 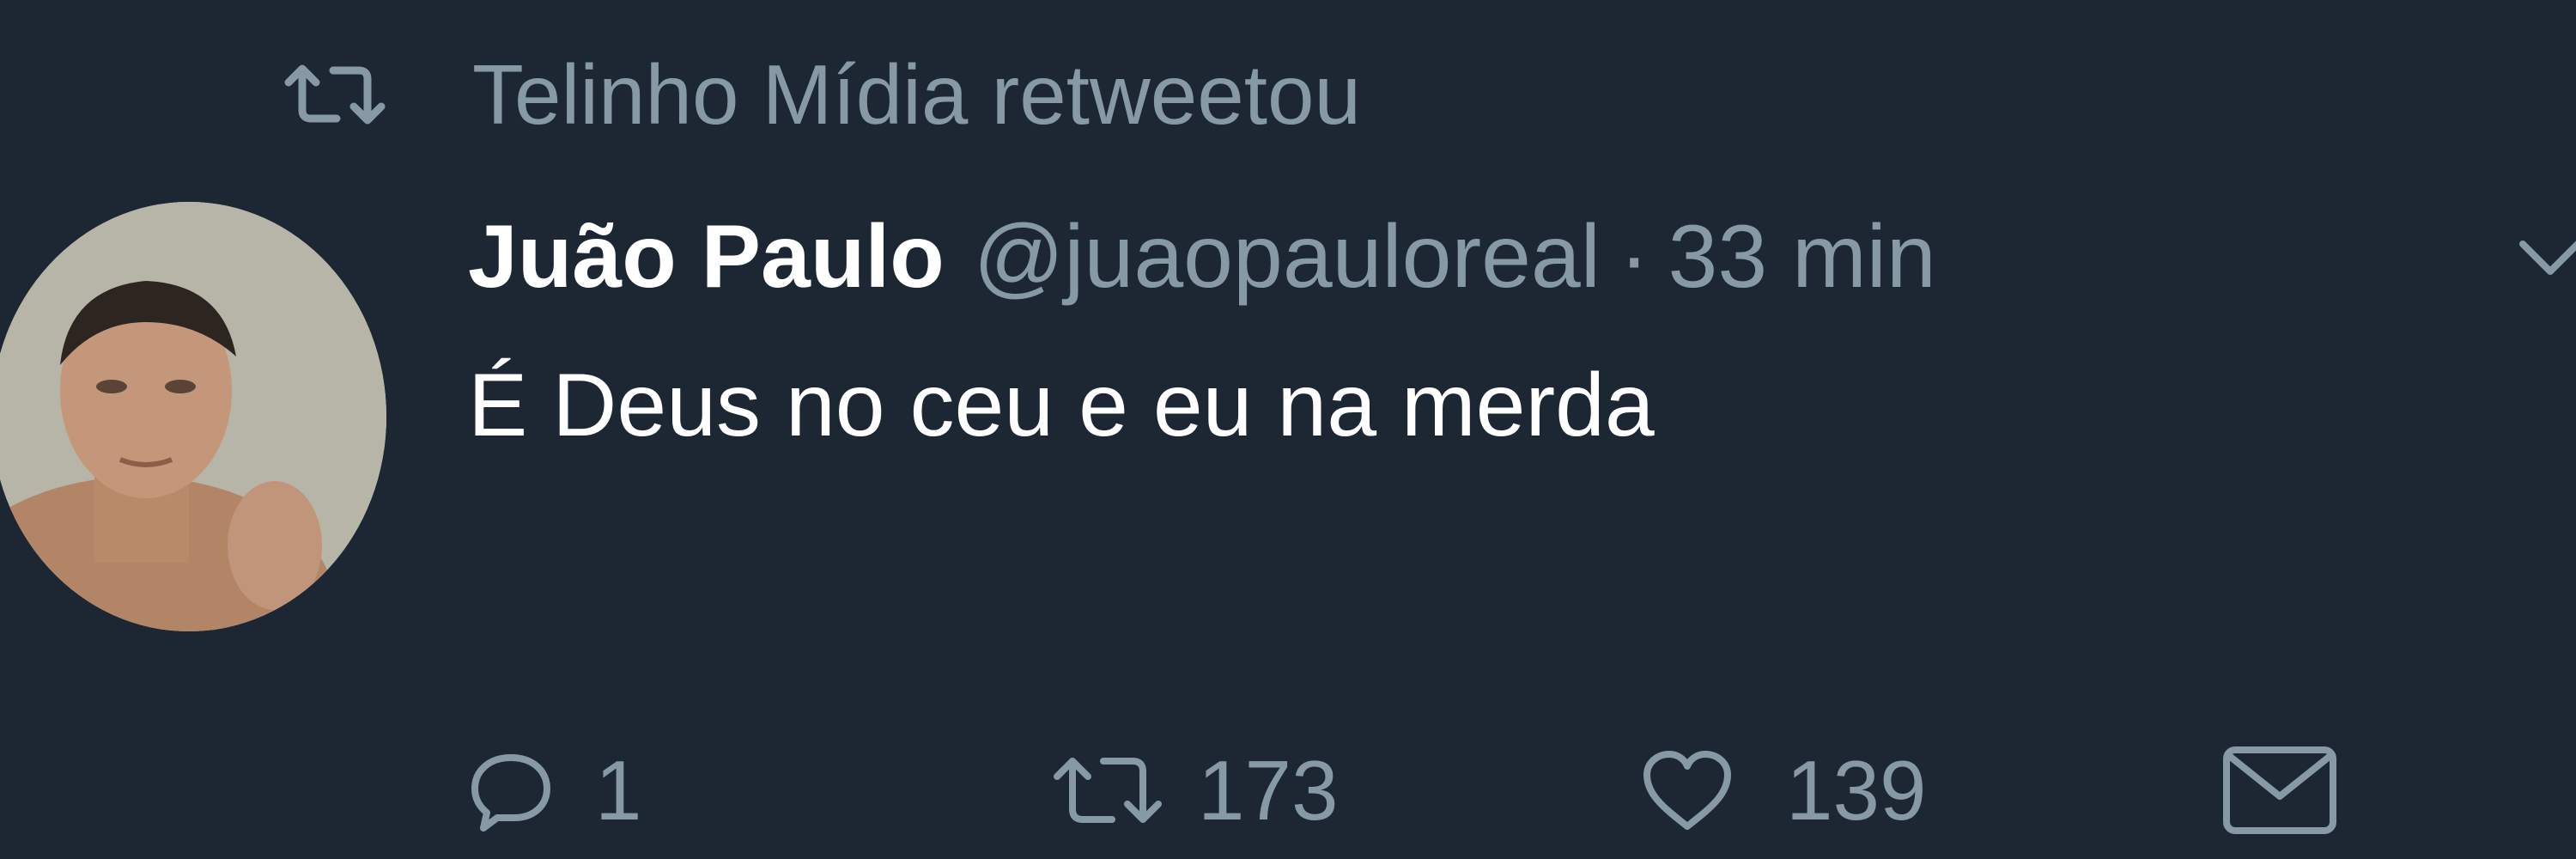 I want to click on chevron-down-icon, so click(x=2546, y=257).